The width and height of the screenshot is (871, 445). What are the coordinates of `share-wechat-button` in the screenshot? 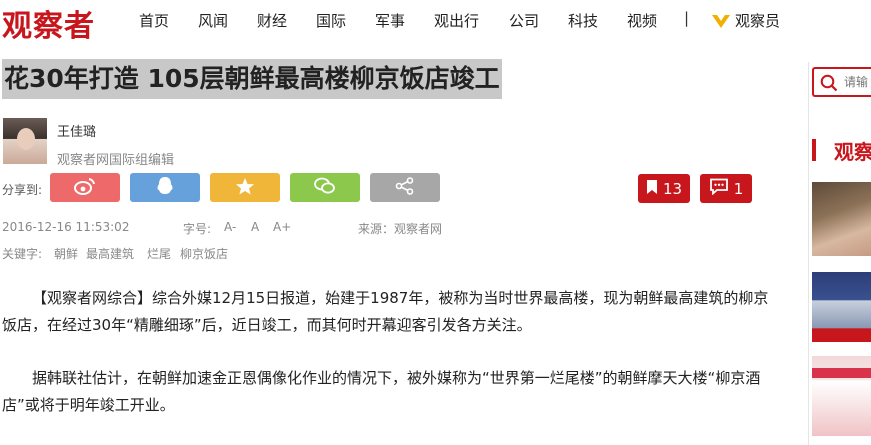 It's located at (325, 187).